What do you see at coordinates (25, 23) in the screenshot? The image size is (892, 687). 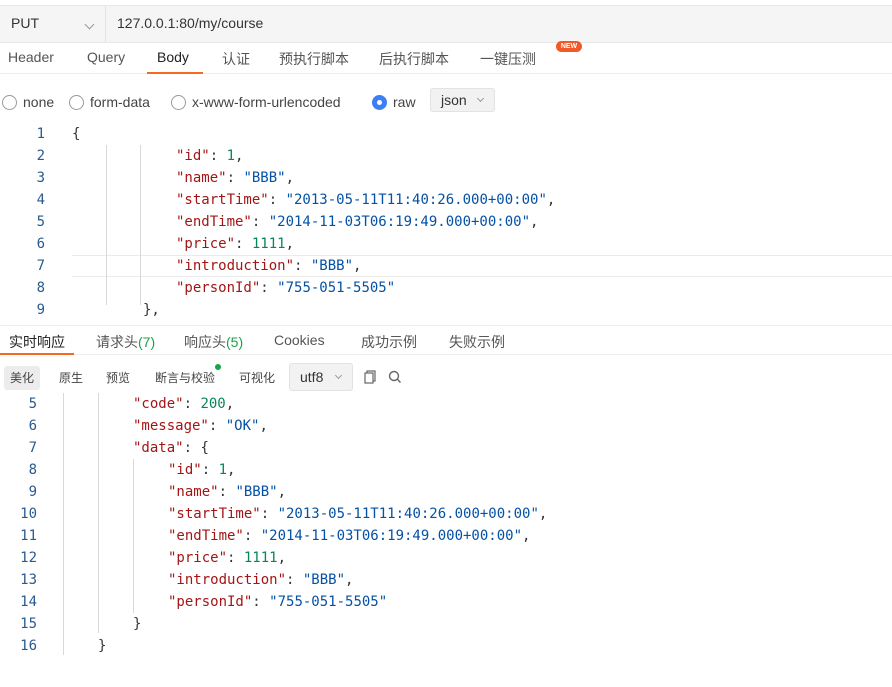 I see `method-label: PUT` at bounding box center [25, 23].